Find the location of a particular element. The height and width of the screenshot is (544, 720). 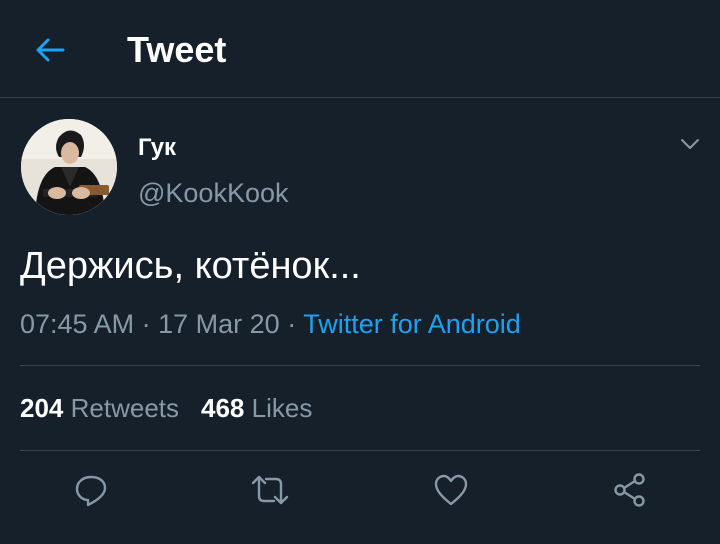

retweets-stat: 204 Retweets is located at coordinates (99, 408).